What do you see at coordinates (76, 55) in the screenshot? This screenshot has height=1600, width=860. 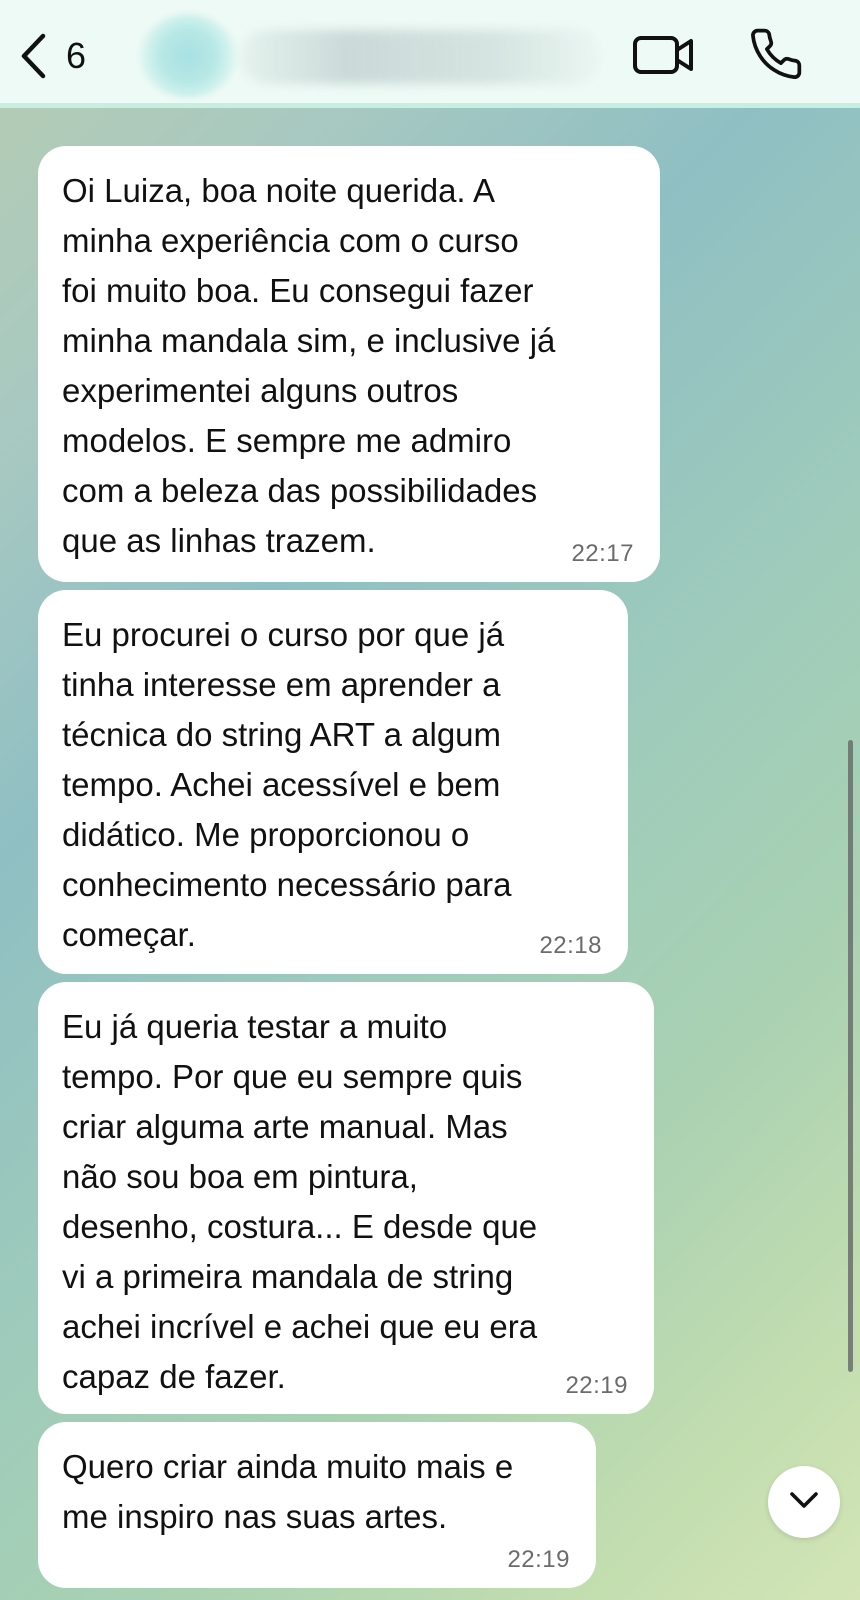 I see `unread-count: 6` at bounding box center [76, 55].